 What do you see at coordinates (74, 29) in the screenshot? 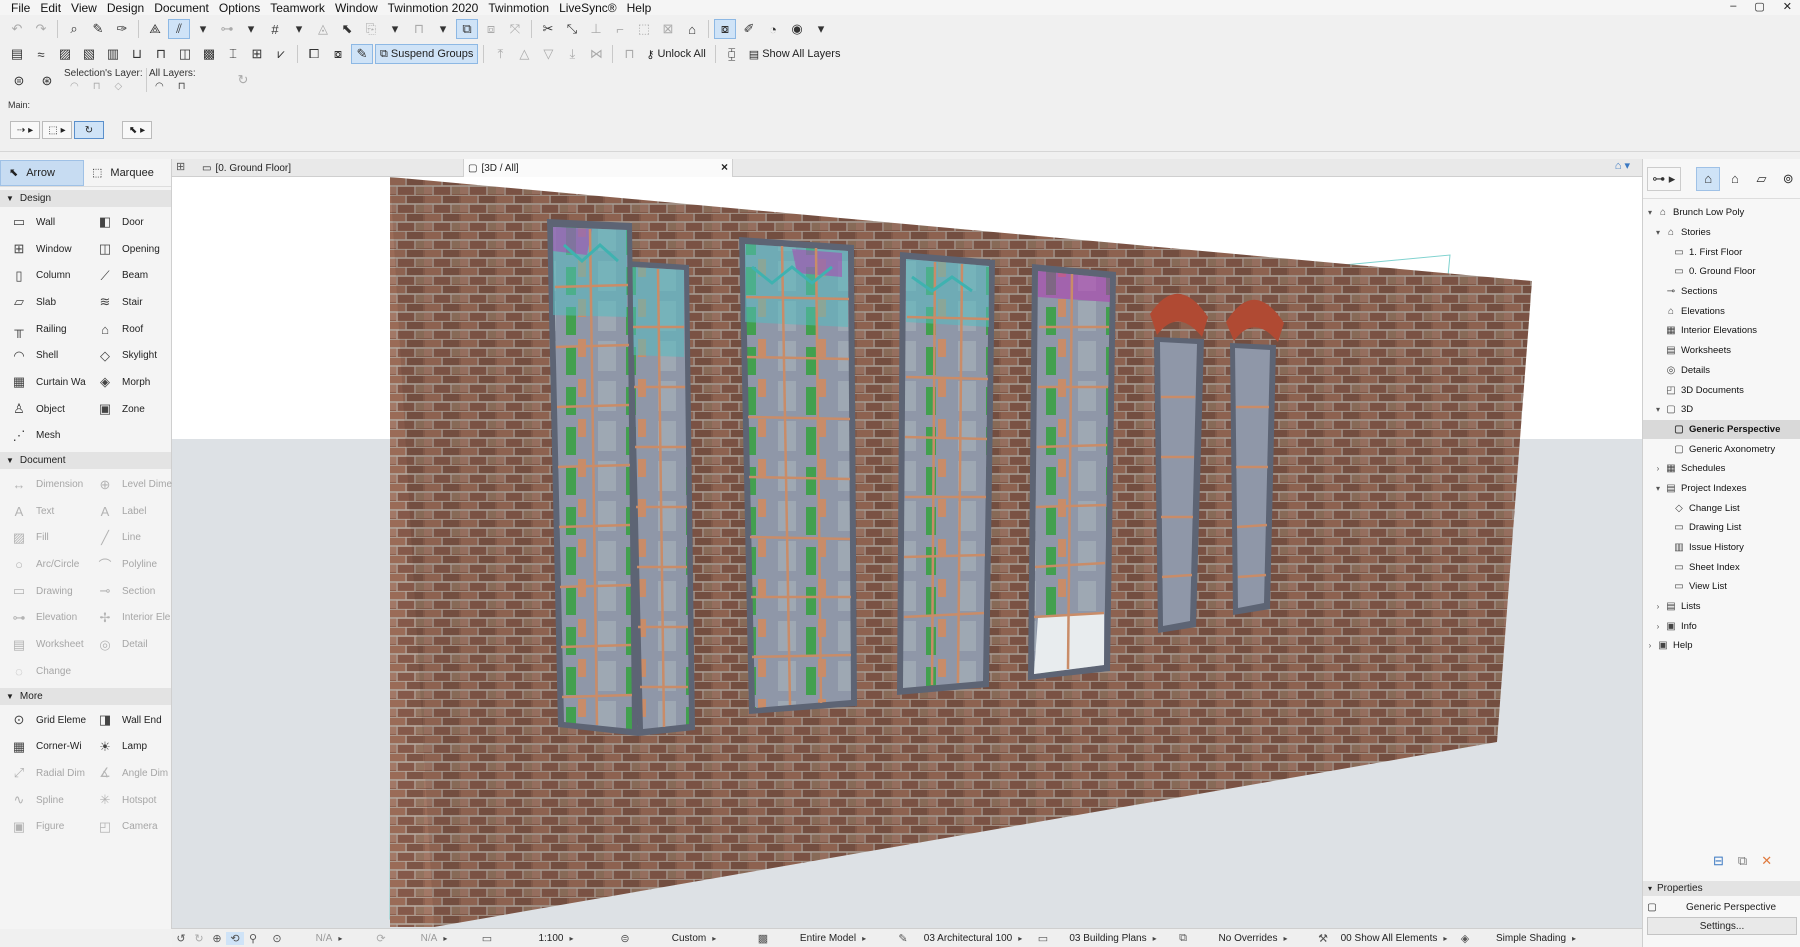
I see `find-select-icon: ⌕` at bounding box center [74, 29].